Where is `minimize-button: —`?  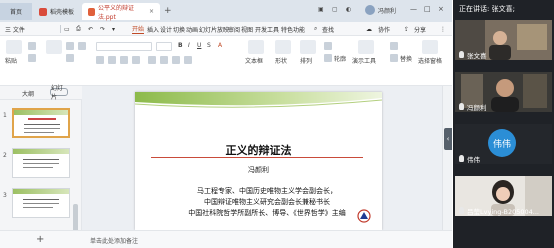
minimize-button: — is located at coordinates (413, 9).